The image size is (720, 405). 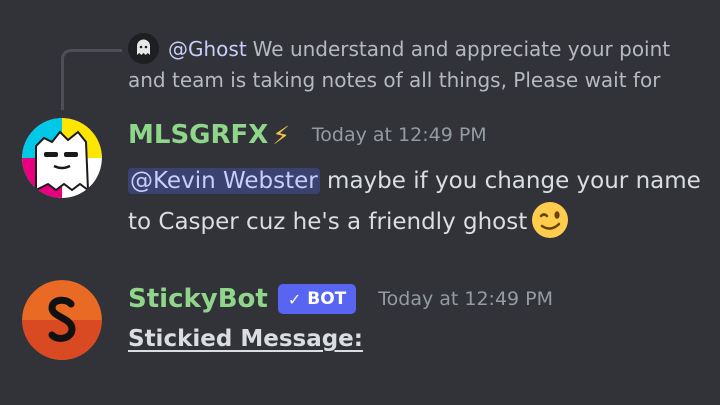 I want to click on ghost-avatar-icon, so click(x=62, y=158).